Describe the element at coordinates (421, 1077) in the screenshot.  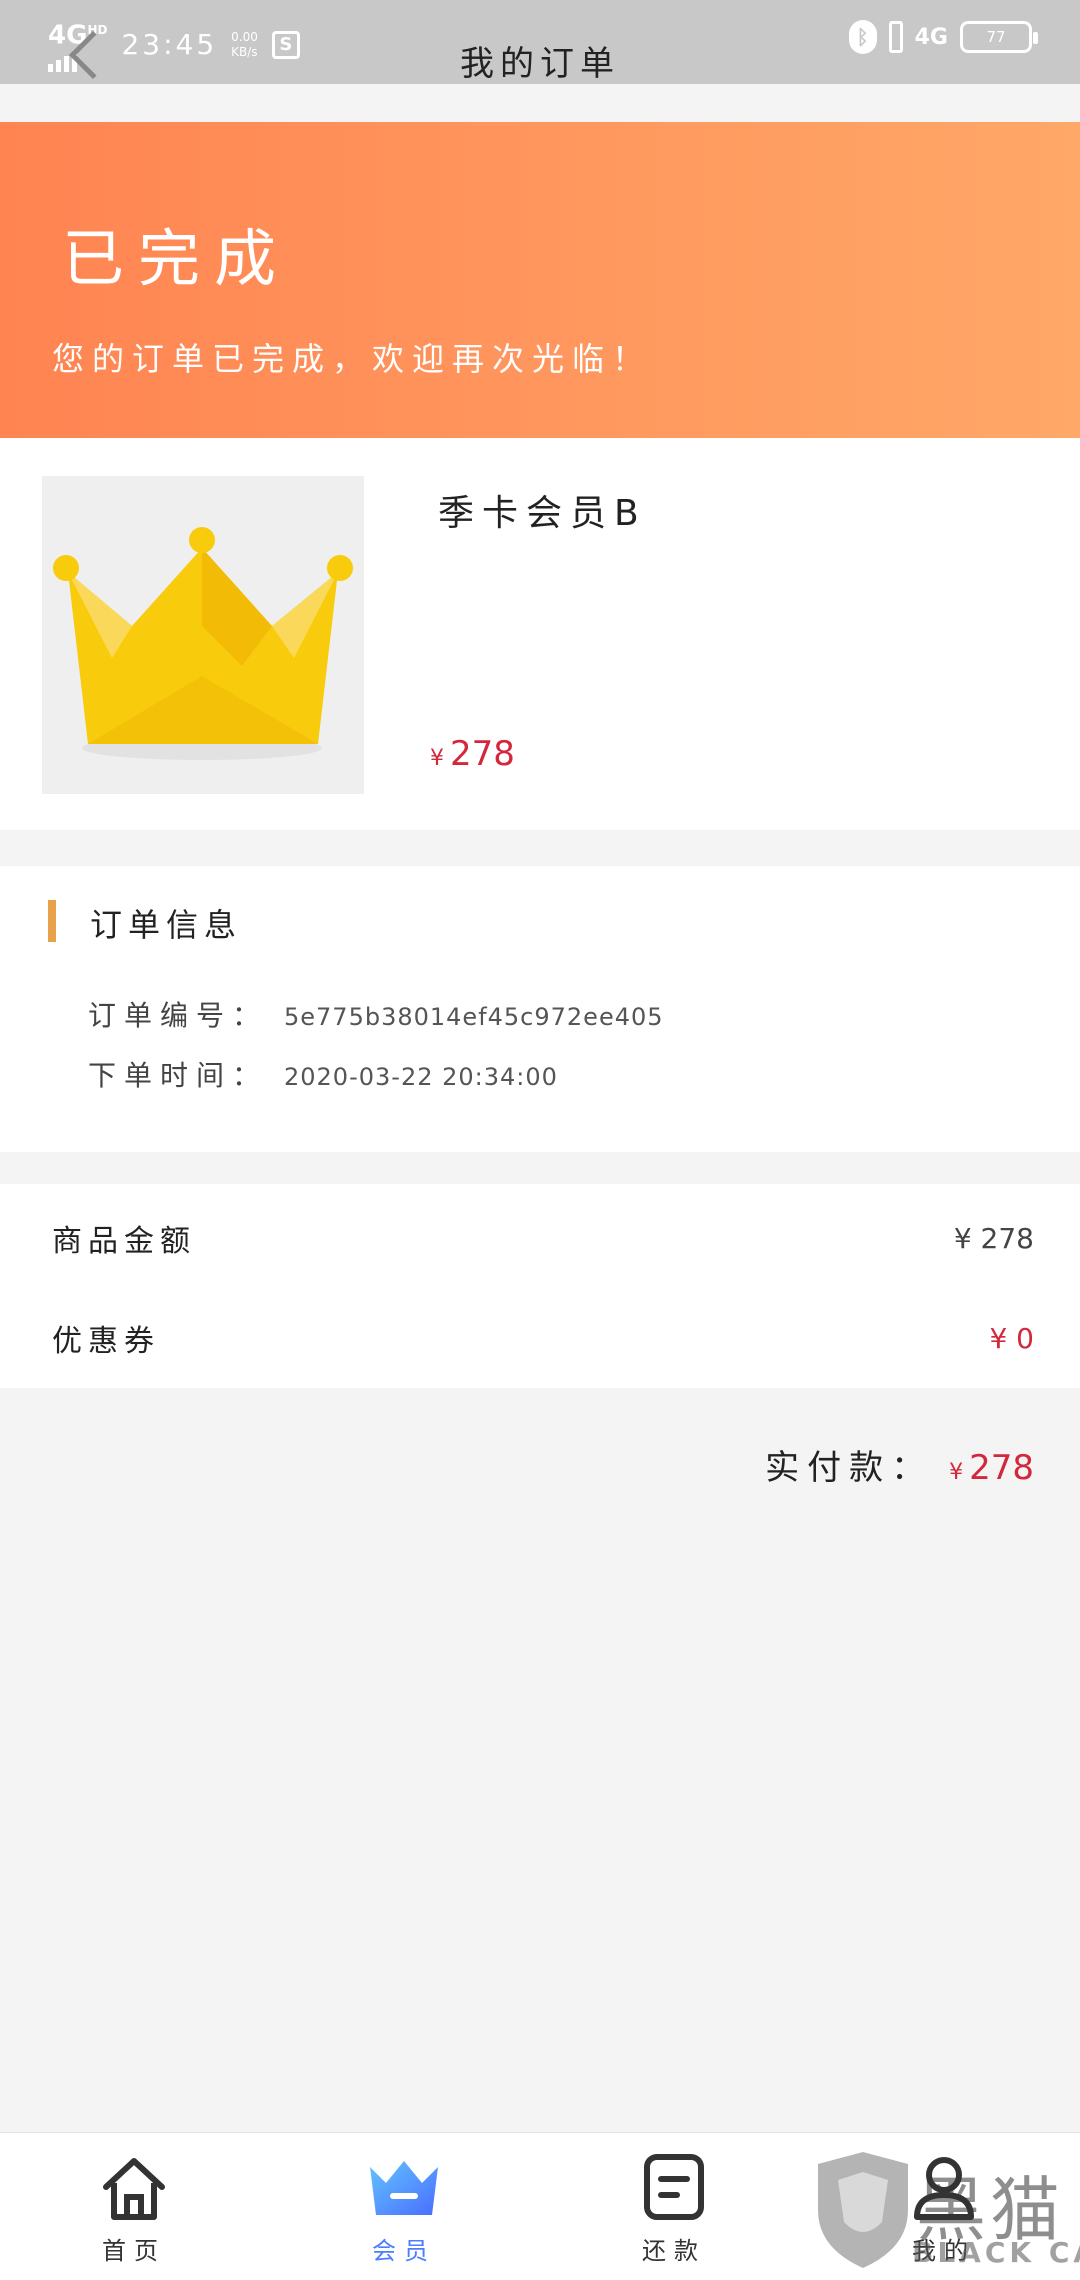
I see `order-time-value: 2020-03-22 20:34:00` at that location.